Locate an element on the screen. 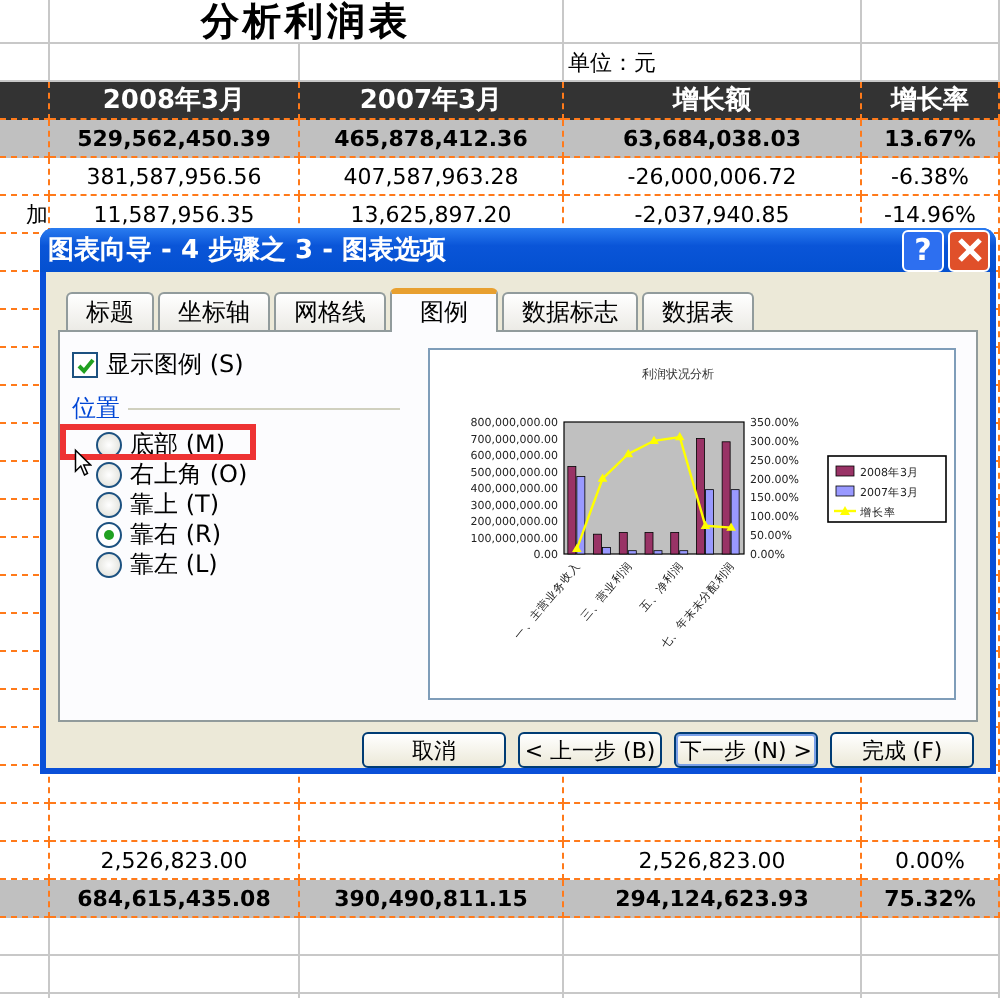 The width and height of the screenshot is (1000, 998). table-cell: 63,684,038.03 is located at coordinates (713, 139).